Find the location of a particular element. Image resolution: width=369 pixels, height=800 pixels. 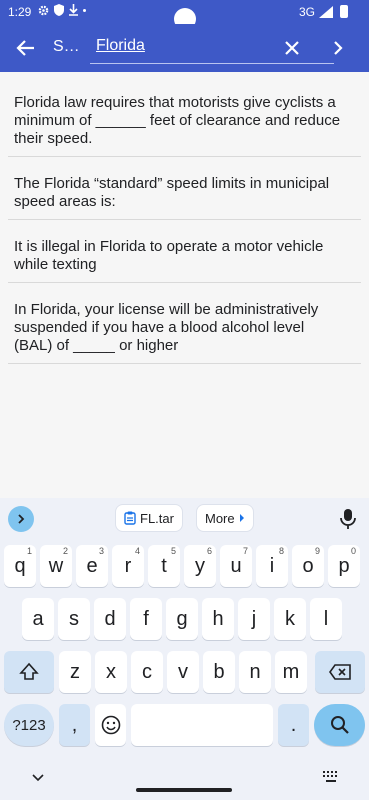

key-row-1: q1w2e3r4t5y6u7i8o9p0 is located at coordinates (184, 566).